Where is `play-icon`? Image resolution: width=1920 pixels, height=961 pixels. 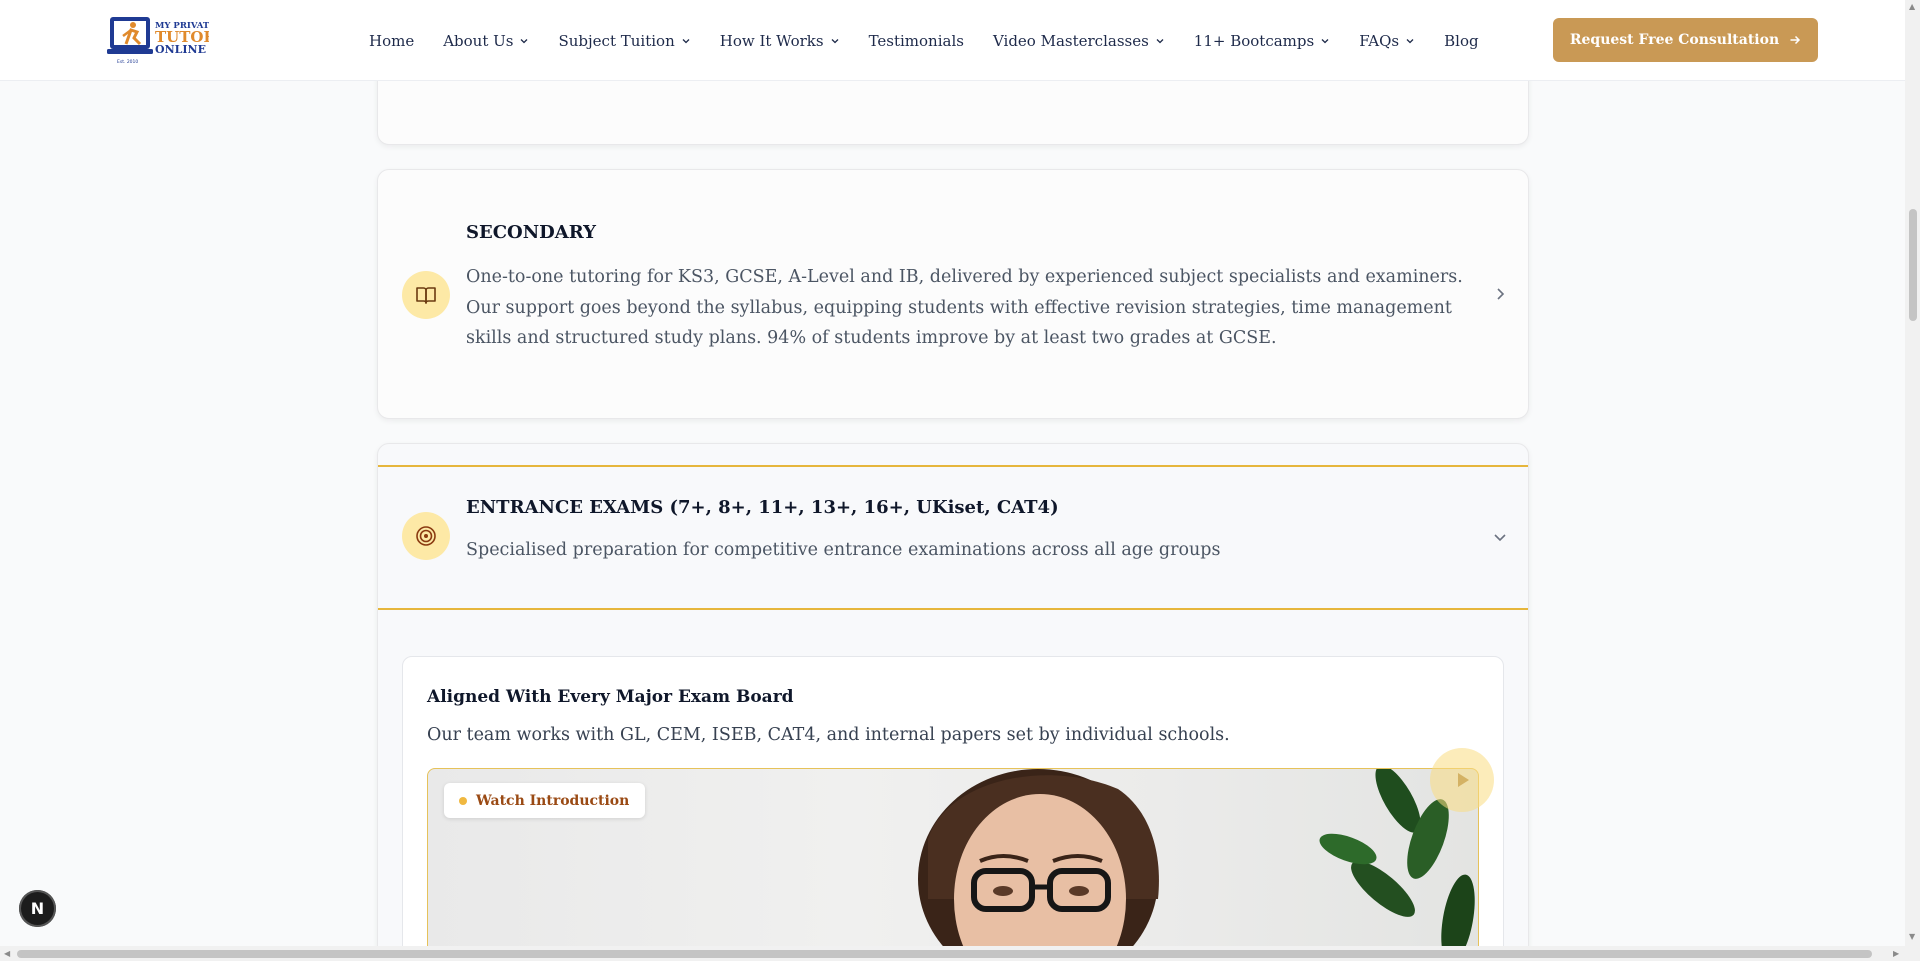
play-icon is located at coordinates (1462, 780).